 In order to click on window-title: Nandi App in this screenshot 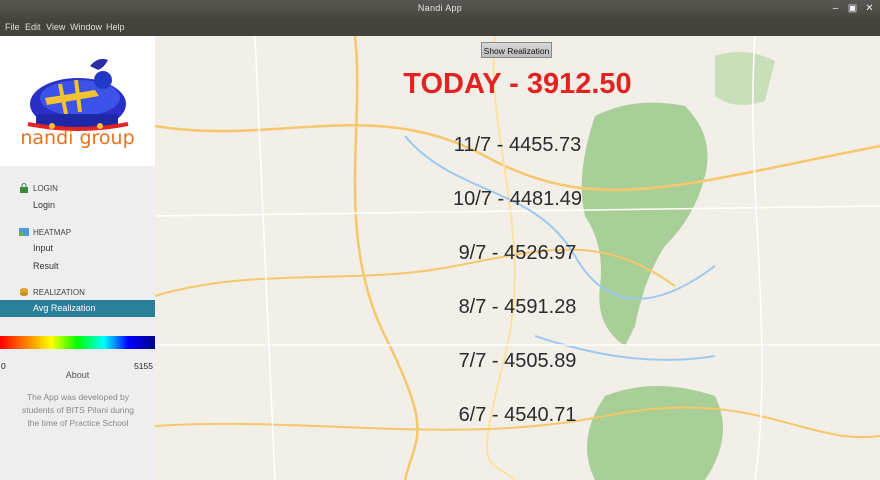, I will do `click(440, 8)`.